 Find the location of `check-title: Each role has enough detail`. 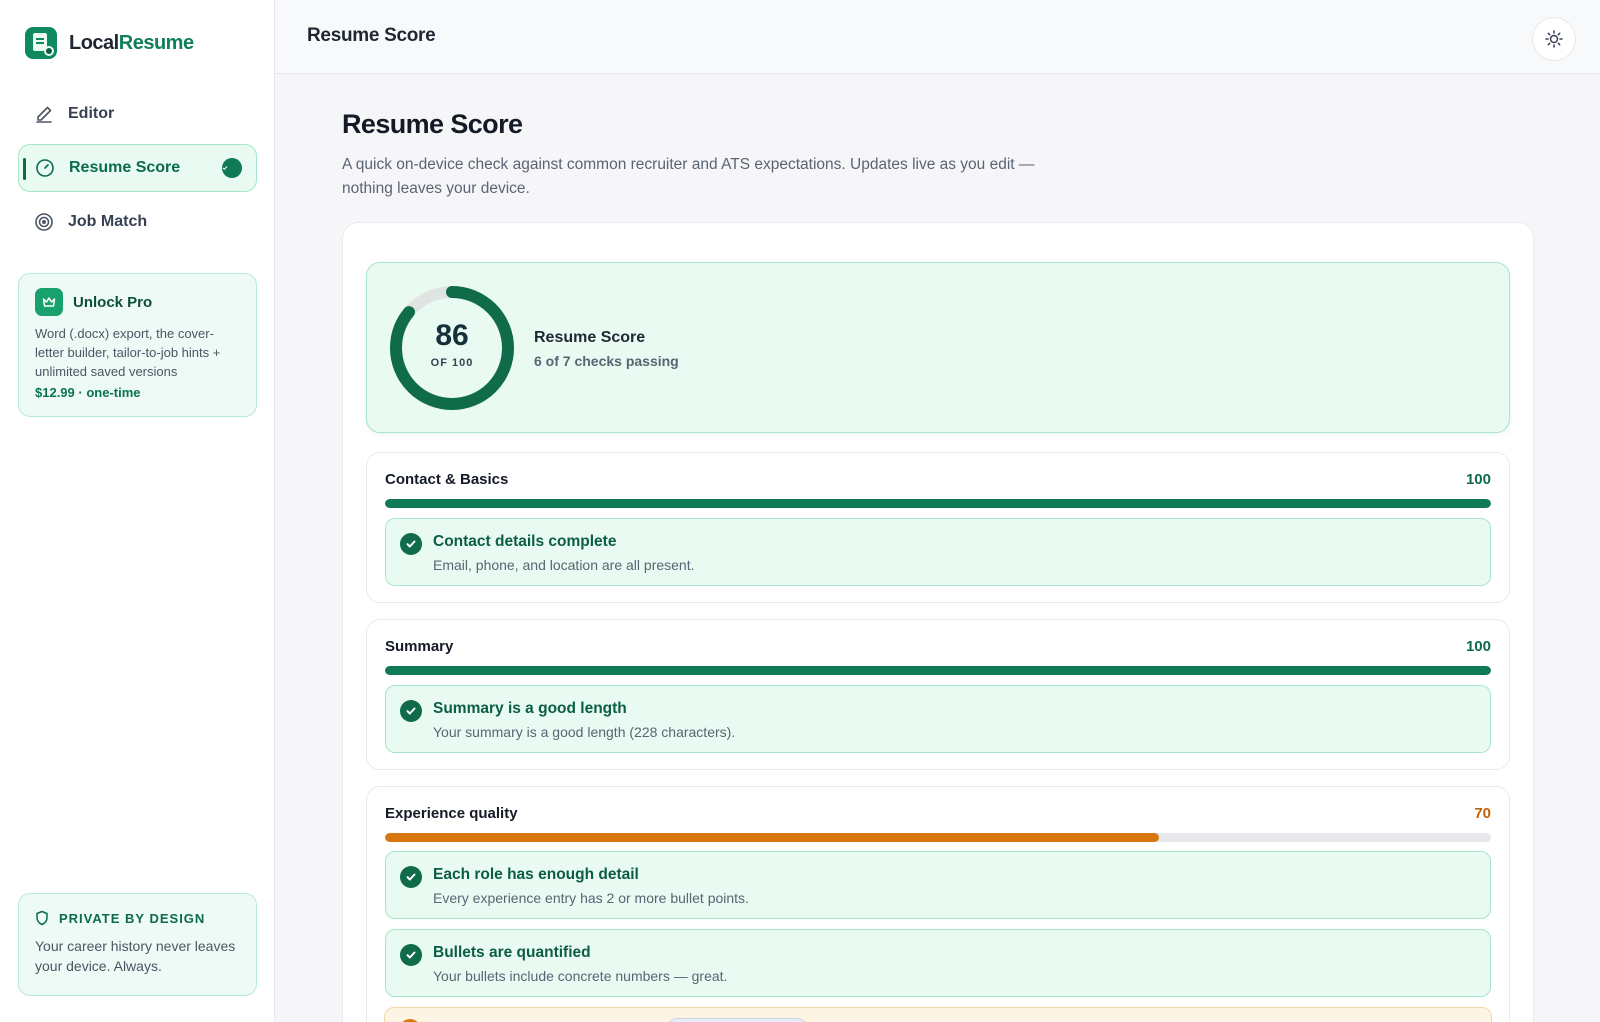

check-title: Each role has enough detail is located at coordinates (536, 874).